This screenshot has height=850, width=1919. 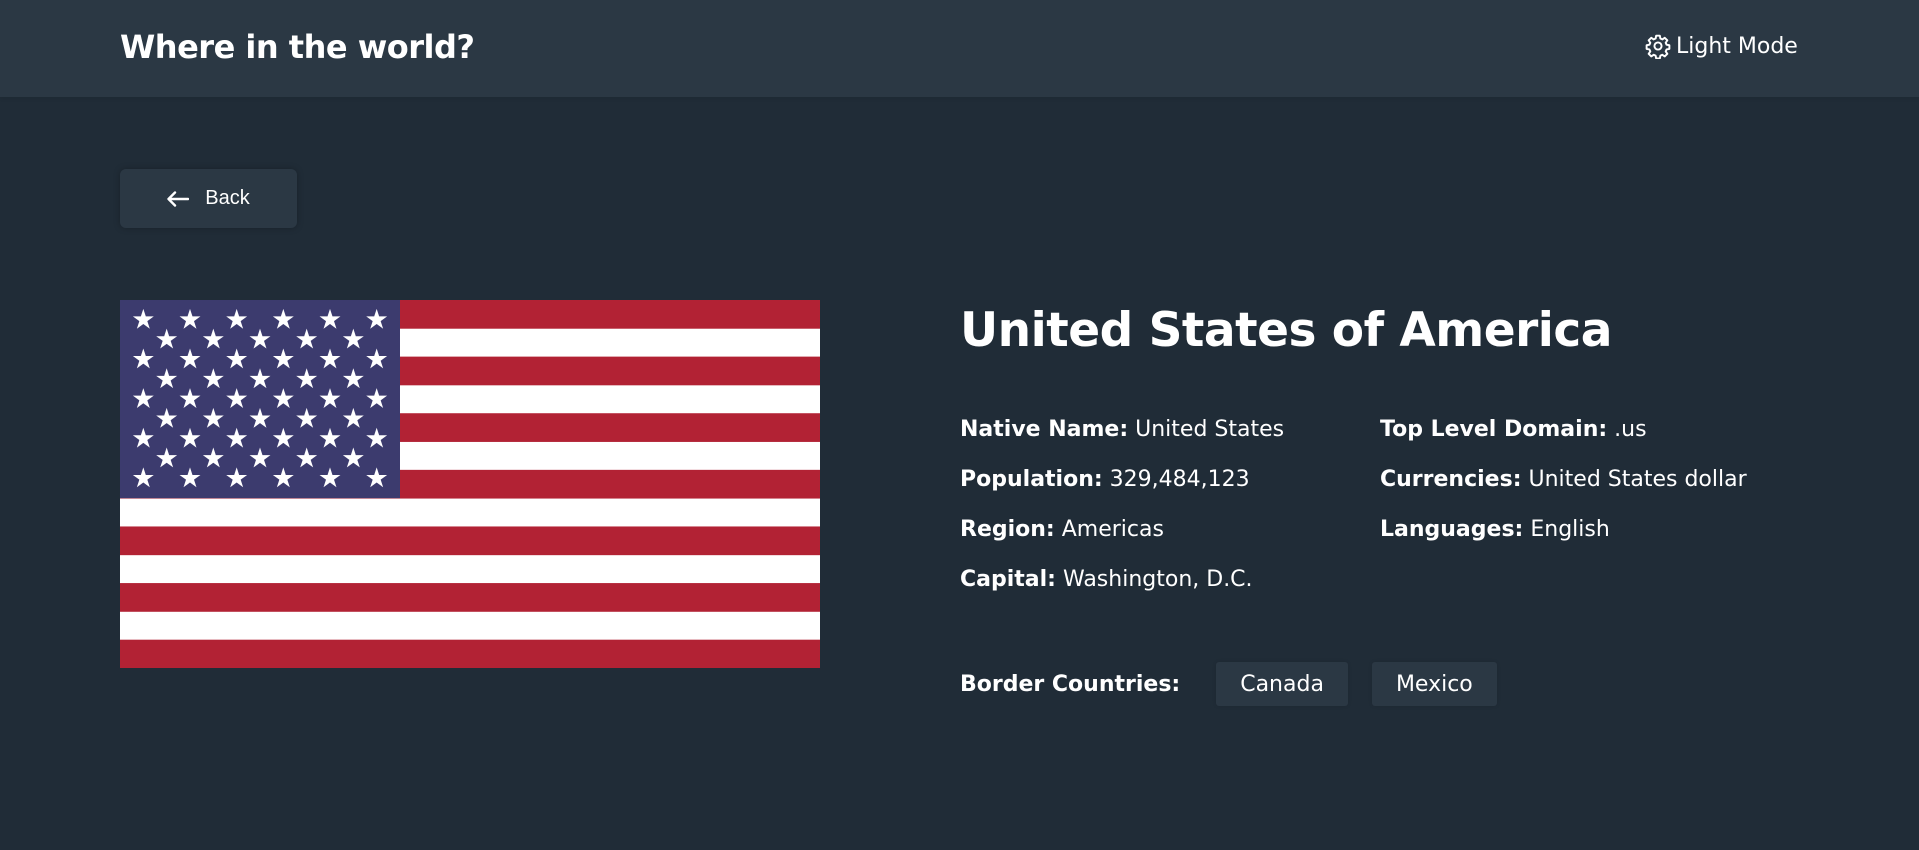 I want to click on border-countries-label: Border Countries:, so click(x=1070, y=684).